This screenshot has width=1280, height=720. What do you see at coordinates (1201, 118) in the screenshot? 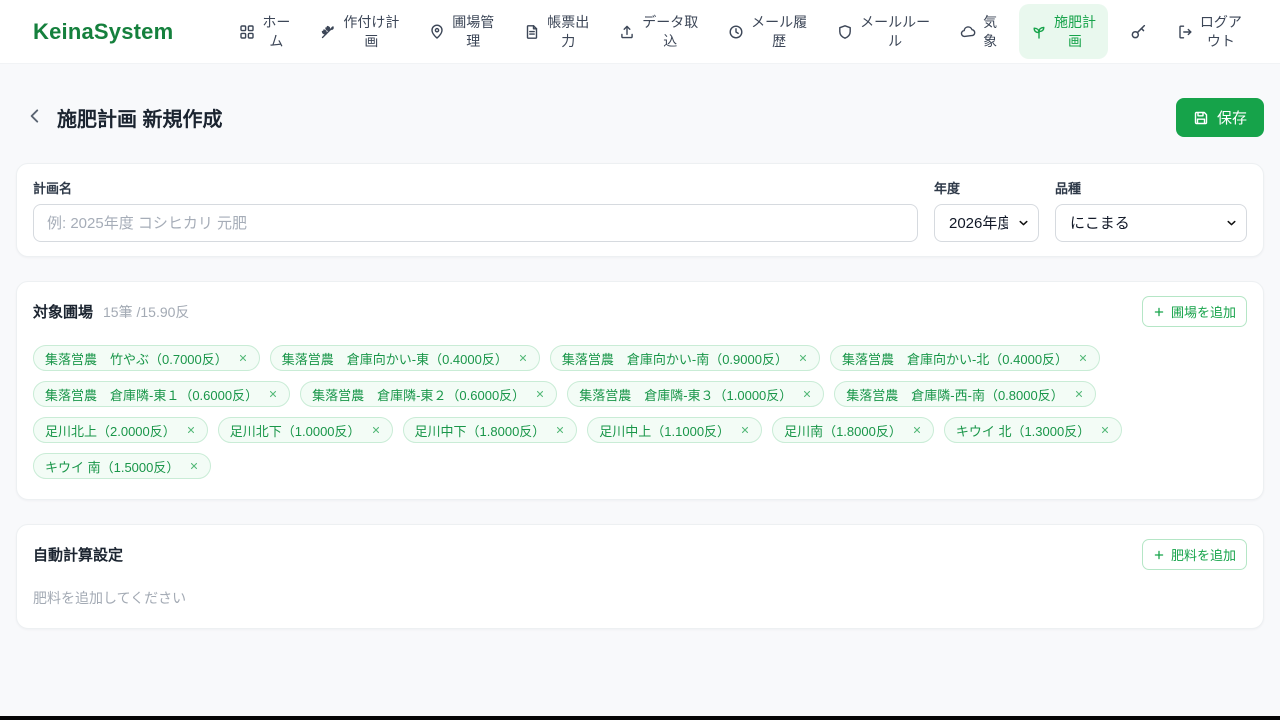
I see `save-icon` at bounding box center [1201, 118].